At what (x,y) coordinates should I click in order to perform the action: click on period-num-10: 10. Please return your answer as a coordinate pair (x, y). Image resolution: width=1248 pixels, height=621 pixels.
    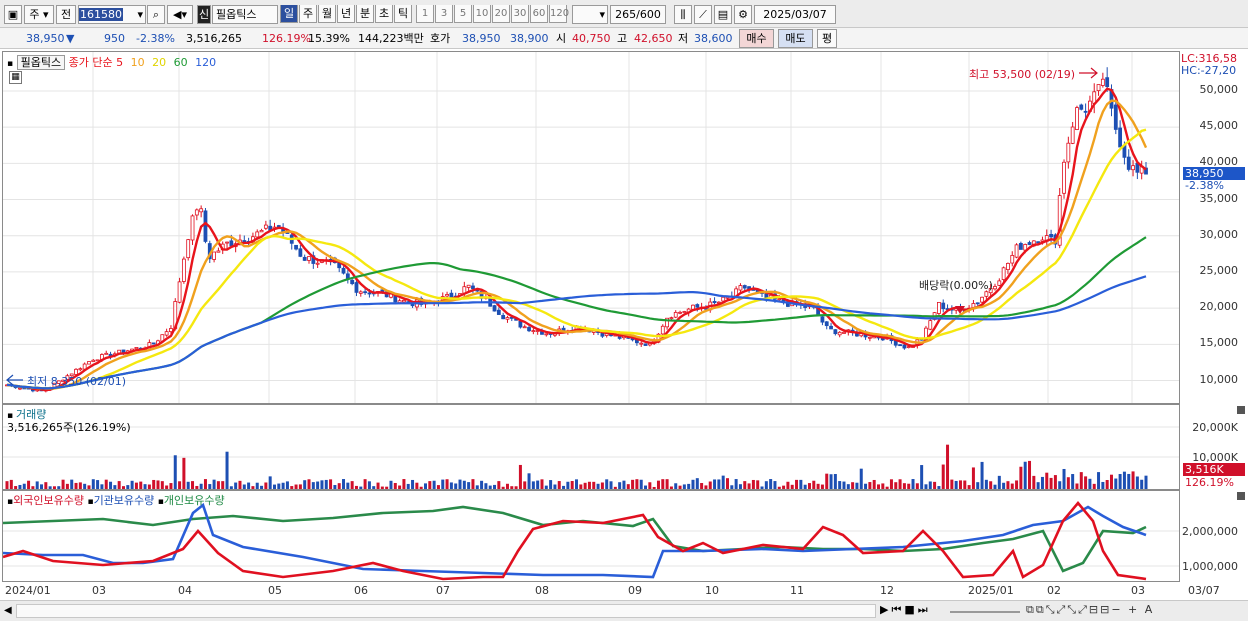
    Looking at the image, I should click on (482, 14).